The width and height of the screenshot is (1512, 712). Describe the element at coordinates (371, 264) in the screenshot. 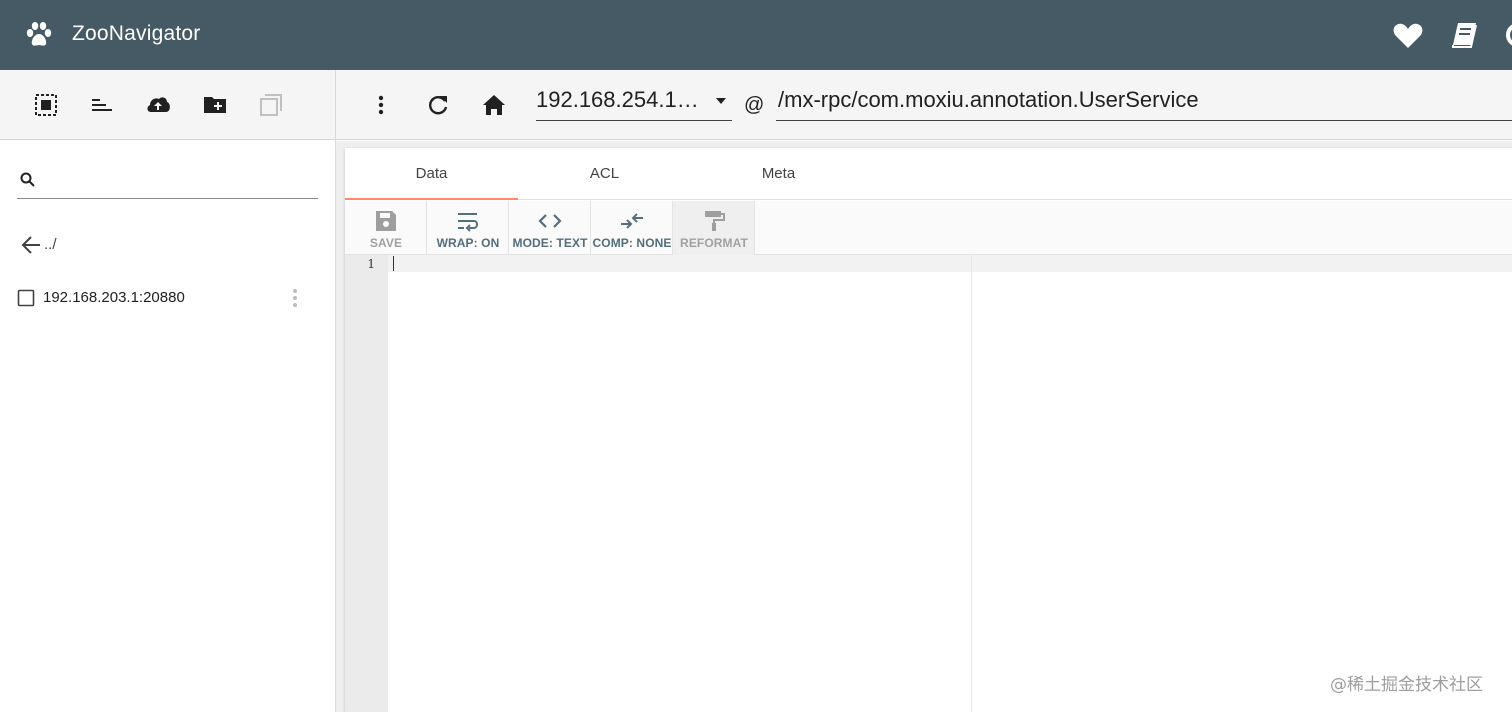

I see `line-number: 1` at that location.